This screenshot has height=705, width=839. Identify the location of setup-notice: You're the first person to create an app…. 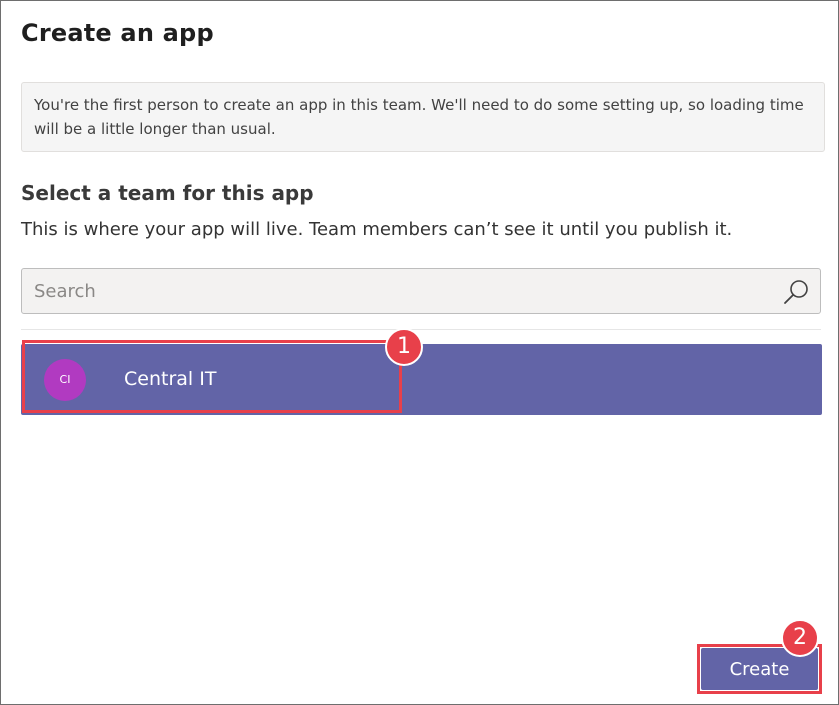
(423, 117).